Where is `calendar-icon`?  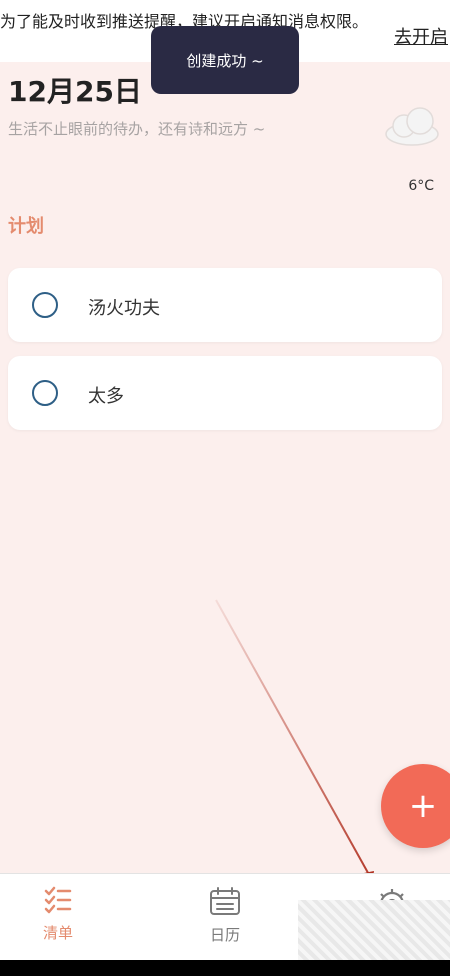 calendar-icon is located at coordinates (225, 901).